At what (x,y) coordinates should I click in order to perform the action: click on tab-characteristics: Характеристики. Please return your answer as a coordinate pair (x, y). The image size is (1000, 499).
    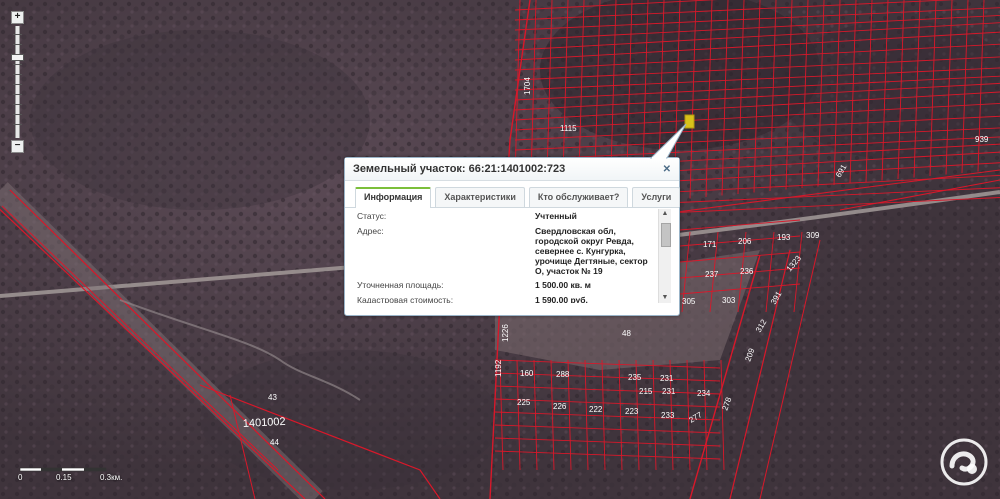
    Looking at the image, I should click on (480, 197).